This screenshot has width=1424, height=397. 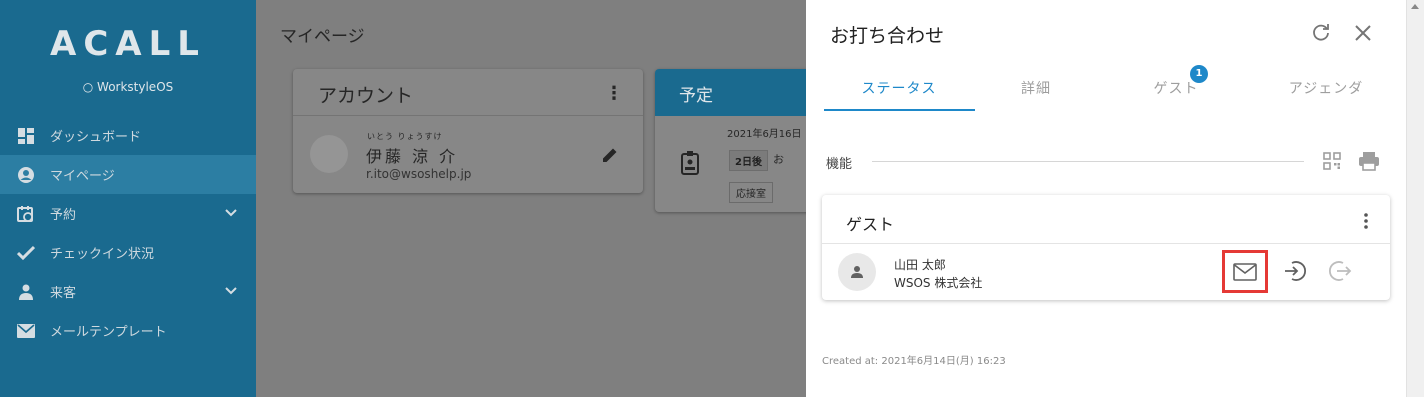 I want to click on schedule-date: 2021年6月16日, so click(x=764, y=134).